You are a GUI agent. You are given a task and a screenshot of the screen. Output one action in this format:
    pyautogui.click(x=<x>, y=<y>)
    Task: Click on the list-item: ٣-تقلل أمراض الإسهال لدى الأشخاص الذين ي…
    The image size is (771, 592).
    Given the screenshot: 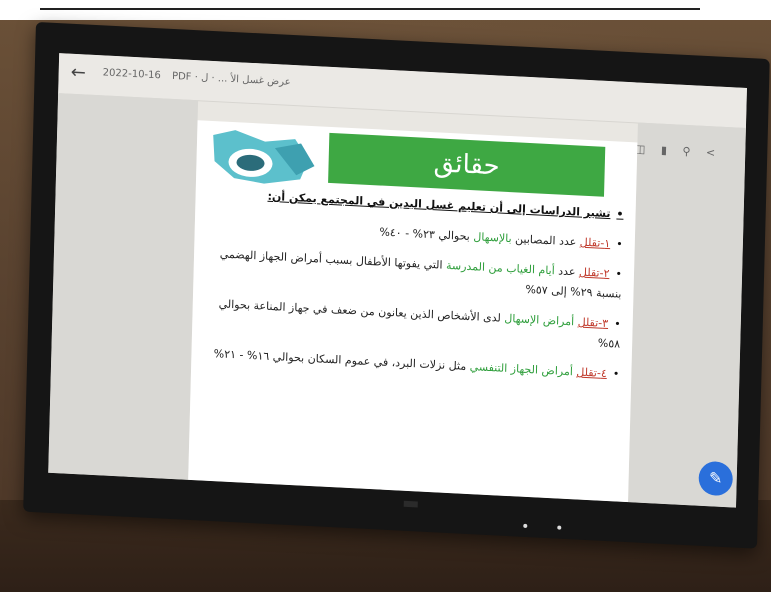 What is the action you would take?
    pyautogui.click(x=410, y=323)
    